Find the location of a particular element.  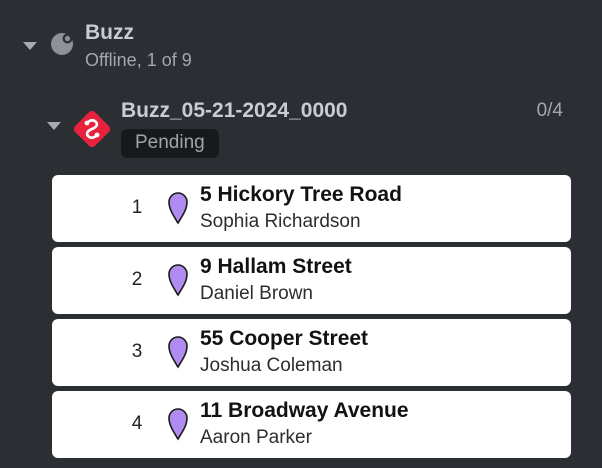

stop-address: 5 Hickory Tree Road is located at coordinates (301, 194).